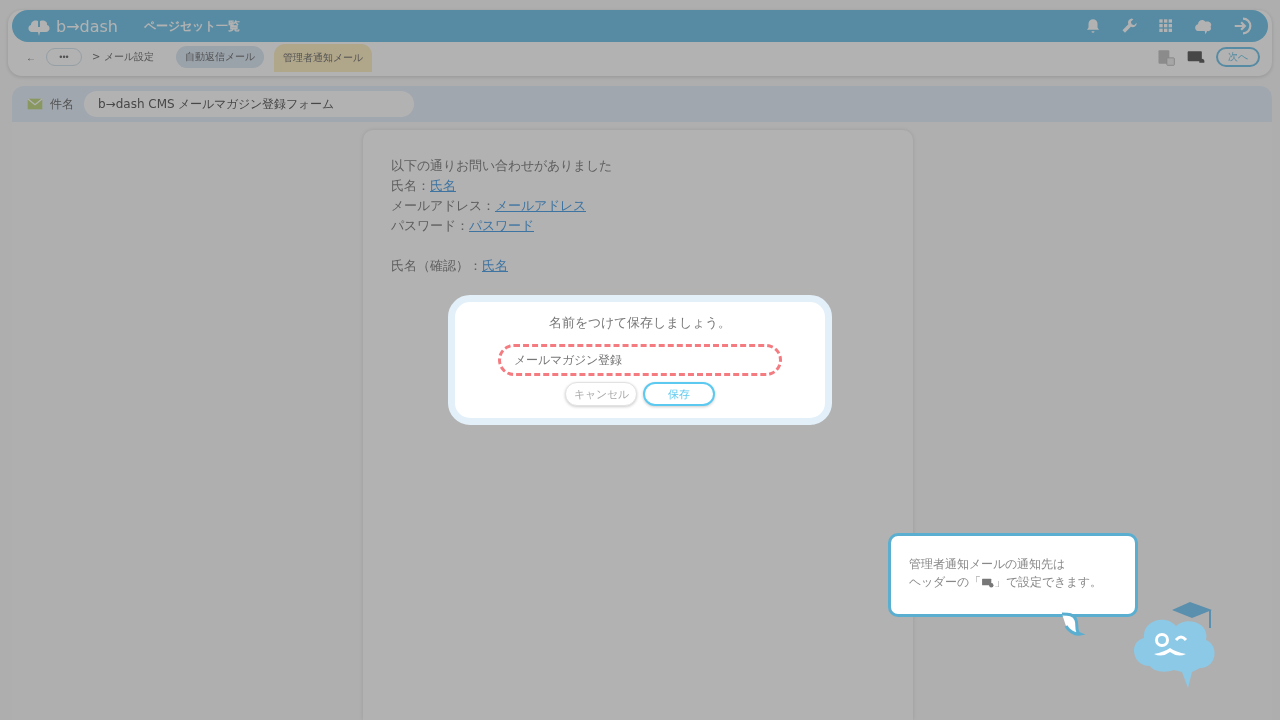 This screenshot has width=1280, height=720. I want to click on field-label: 氏名（確認）：, so click(436, 266).